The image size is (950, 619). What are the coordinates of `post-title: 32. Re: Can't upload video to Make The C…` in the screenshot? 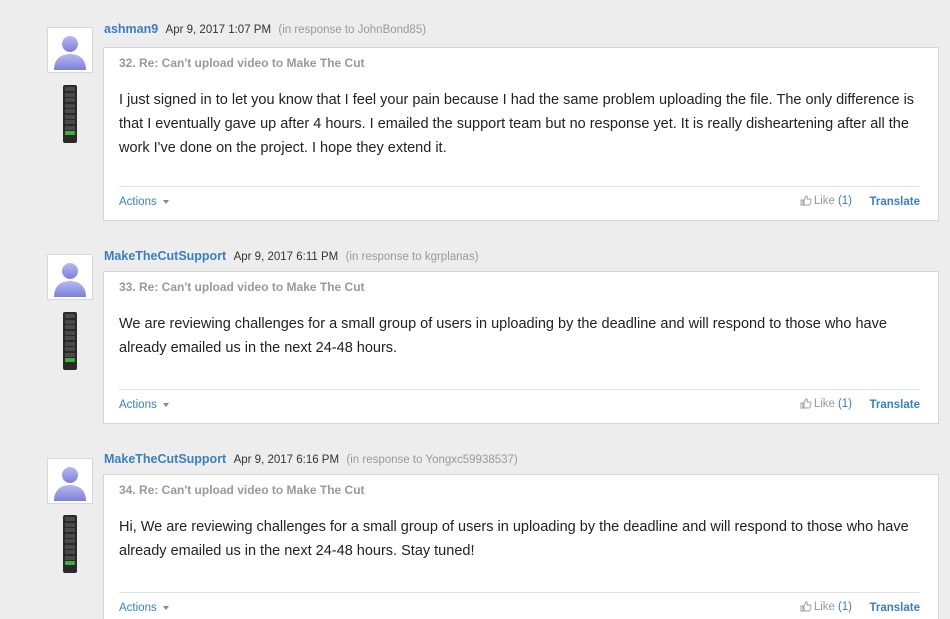 It's located at (242, 63).